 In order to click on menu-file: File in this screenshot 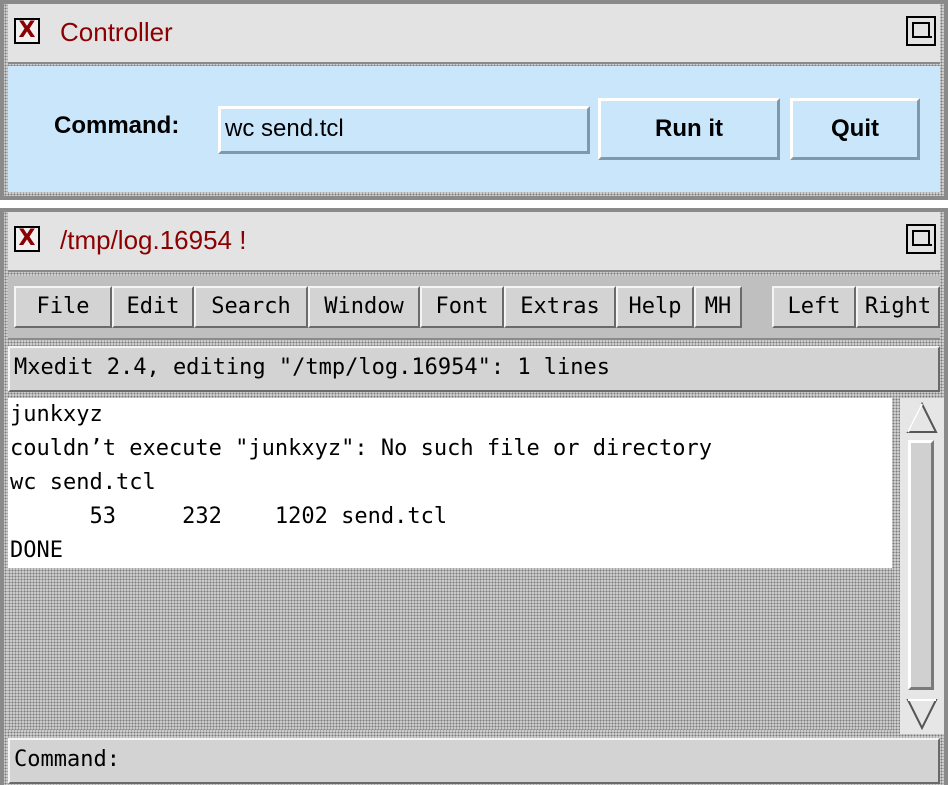, I will do `click(63, 307)`.